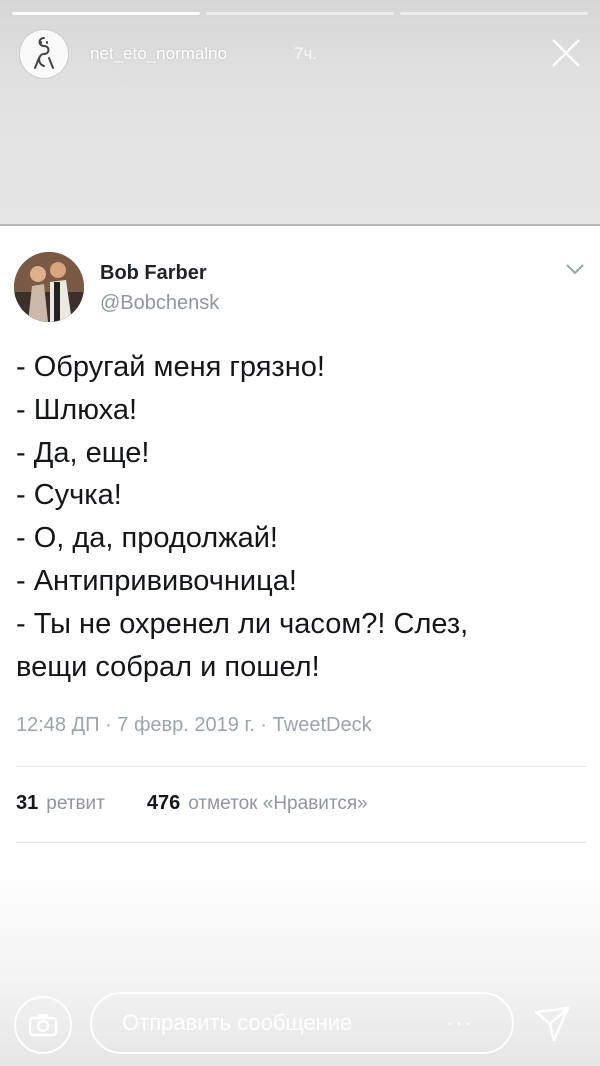 Image resolution: width=600 pixels, height=1066 pixels. I want to click on tweet-author-name: Bob Farber, so click(153, 273).